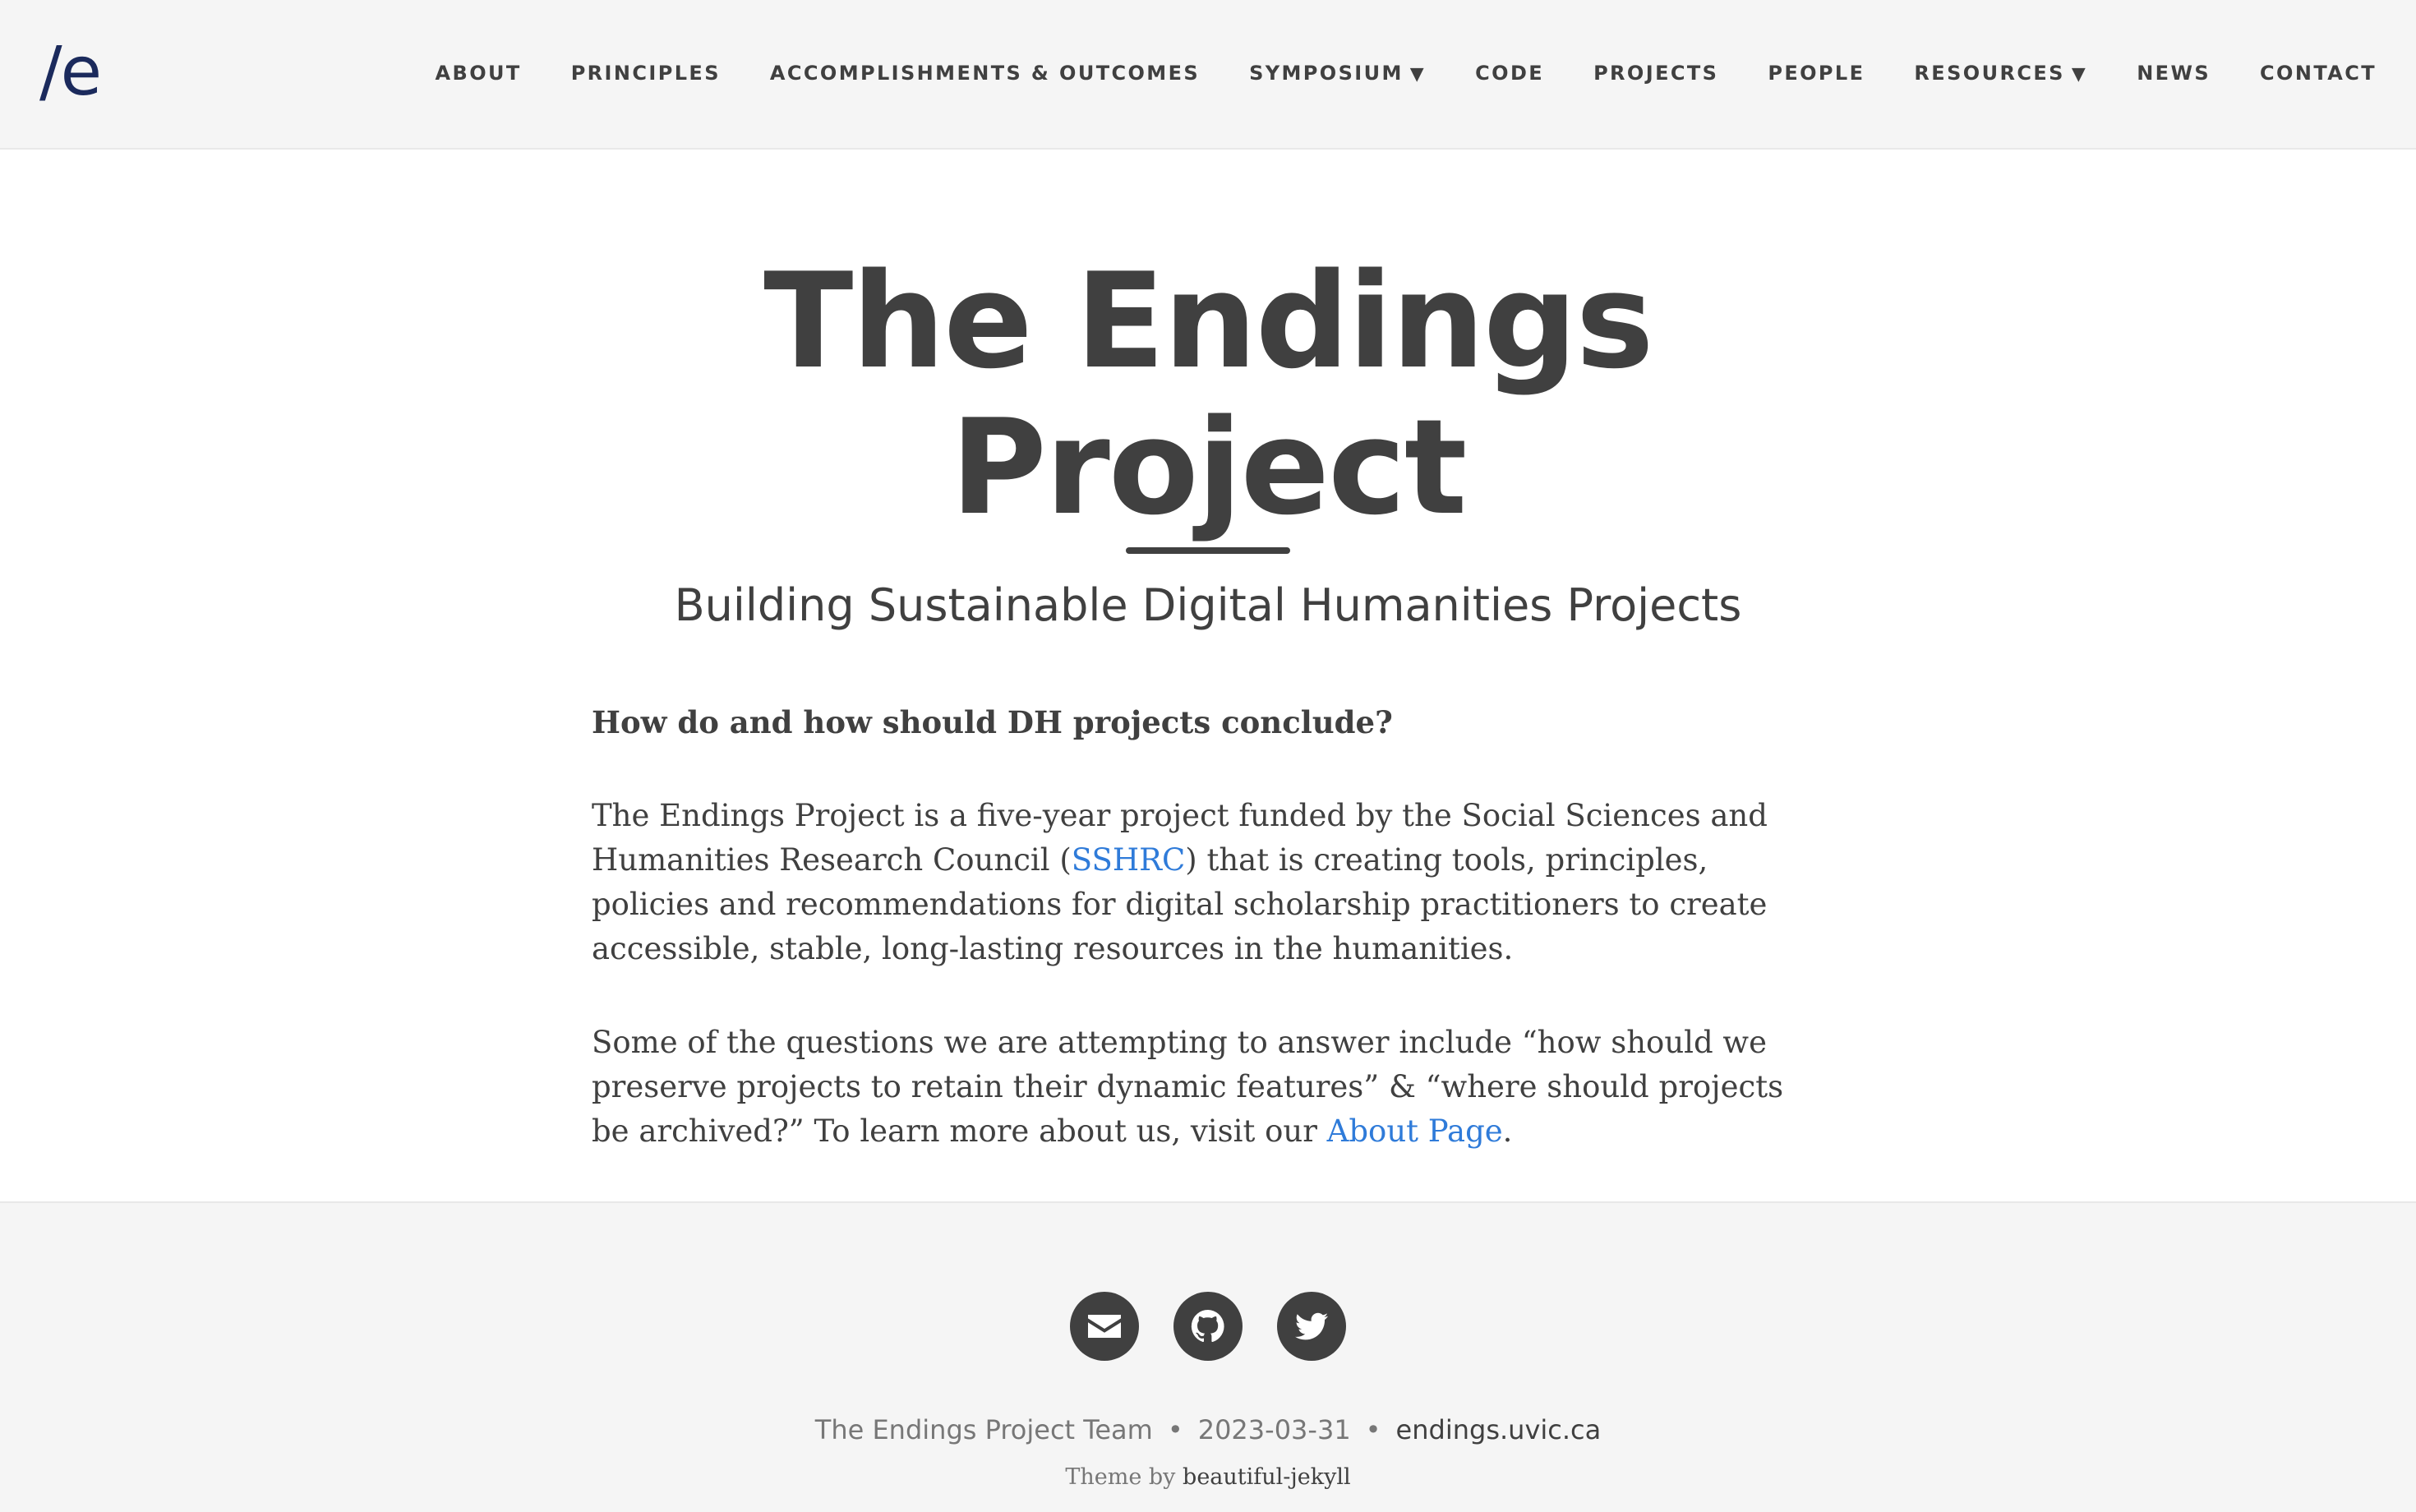 The width and height of the screenshot is (2416, 1512). What do you see at coordinates (984, 1430) in the screenshot?
I see `footer-author: The Endings Project Team` at bounding box center [984, 1430].